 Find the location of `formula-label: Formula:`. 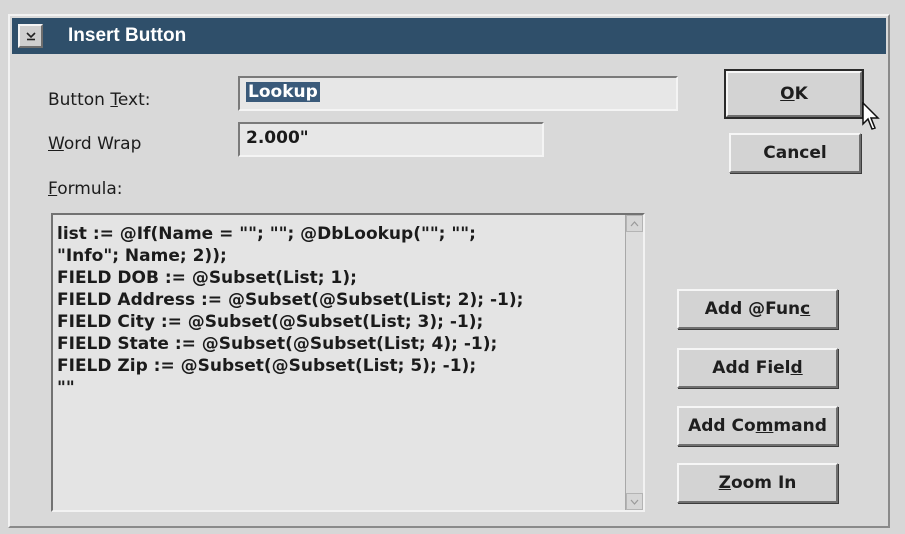

formula-label: Formula: is located at coordinates (85, 189).